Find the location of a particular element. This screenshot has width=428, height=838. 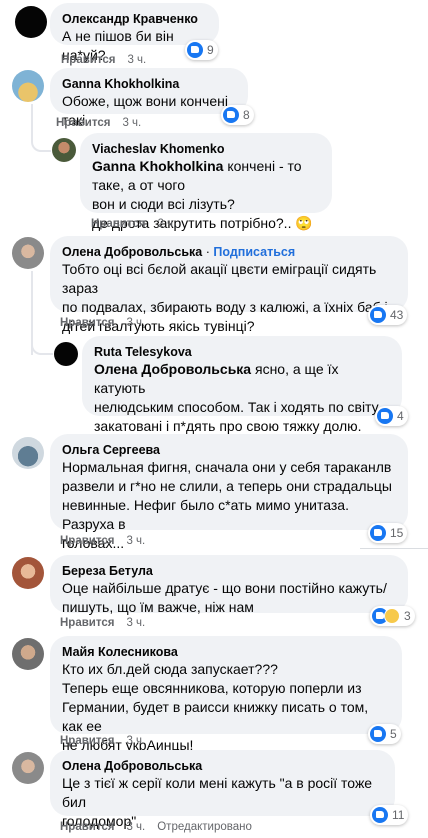

reaction-count: 15 is located at coordinates (388, 533).